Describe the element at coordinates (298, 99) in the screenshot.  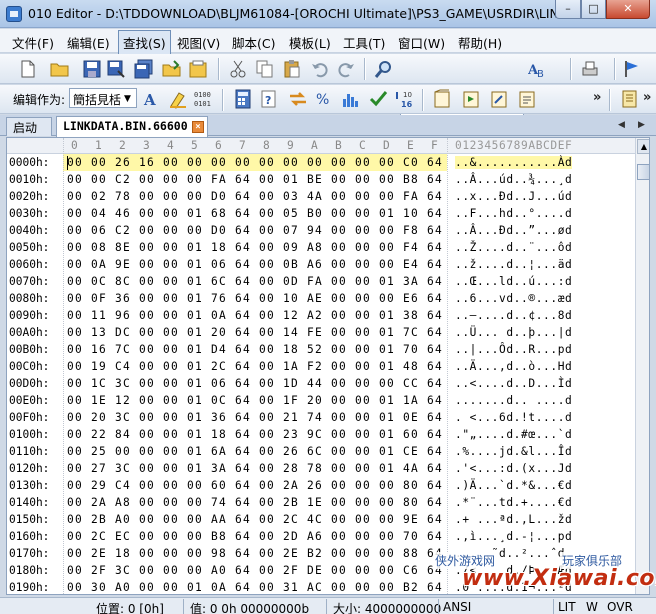
I see `compare-icon` at that location.